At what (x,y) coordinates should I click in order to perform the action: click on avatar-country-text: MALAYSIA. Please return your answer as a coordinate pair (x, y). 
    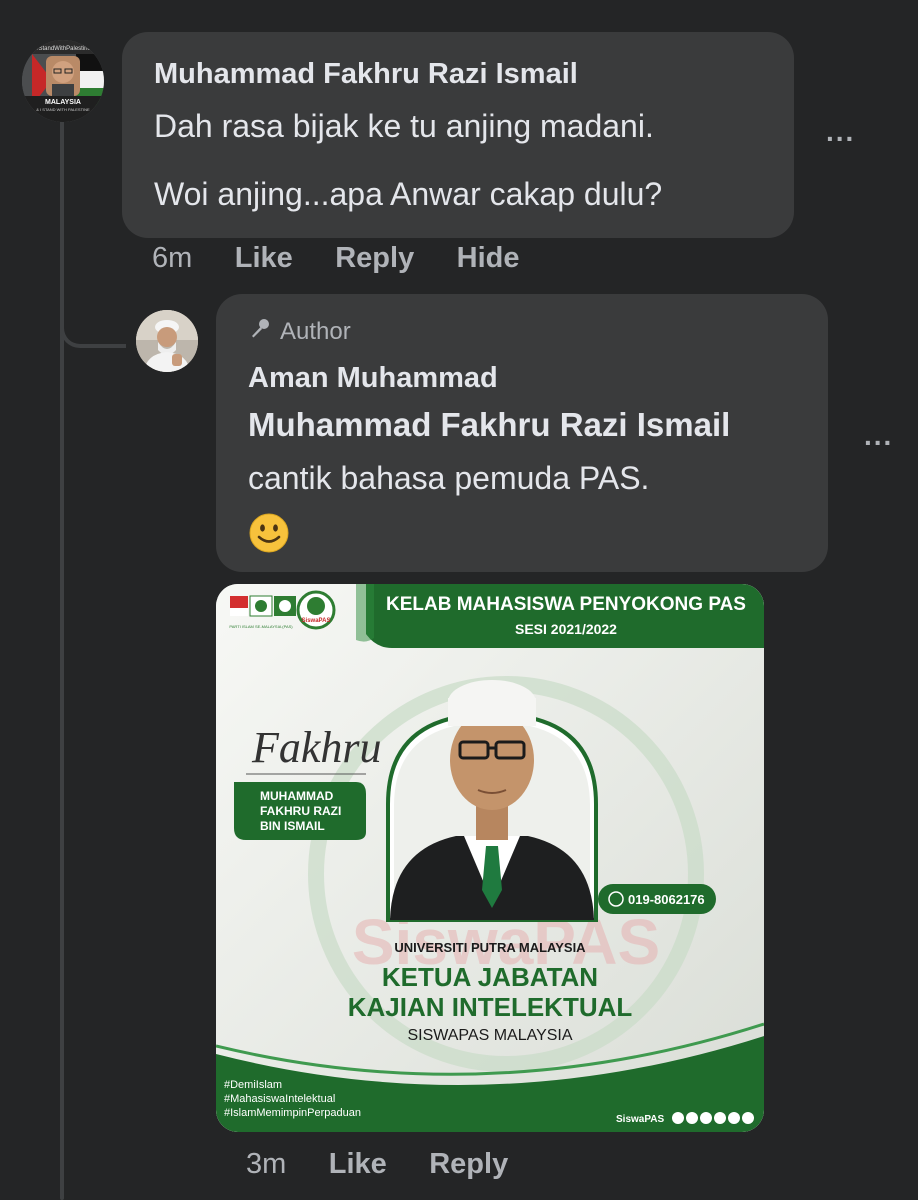
    Looking at the image, I should click on (63, 102).